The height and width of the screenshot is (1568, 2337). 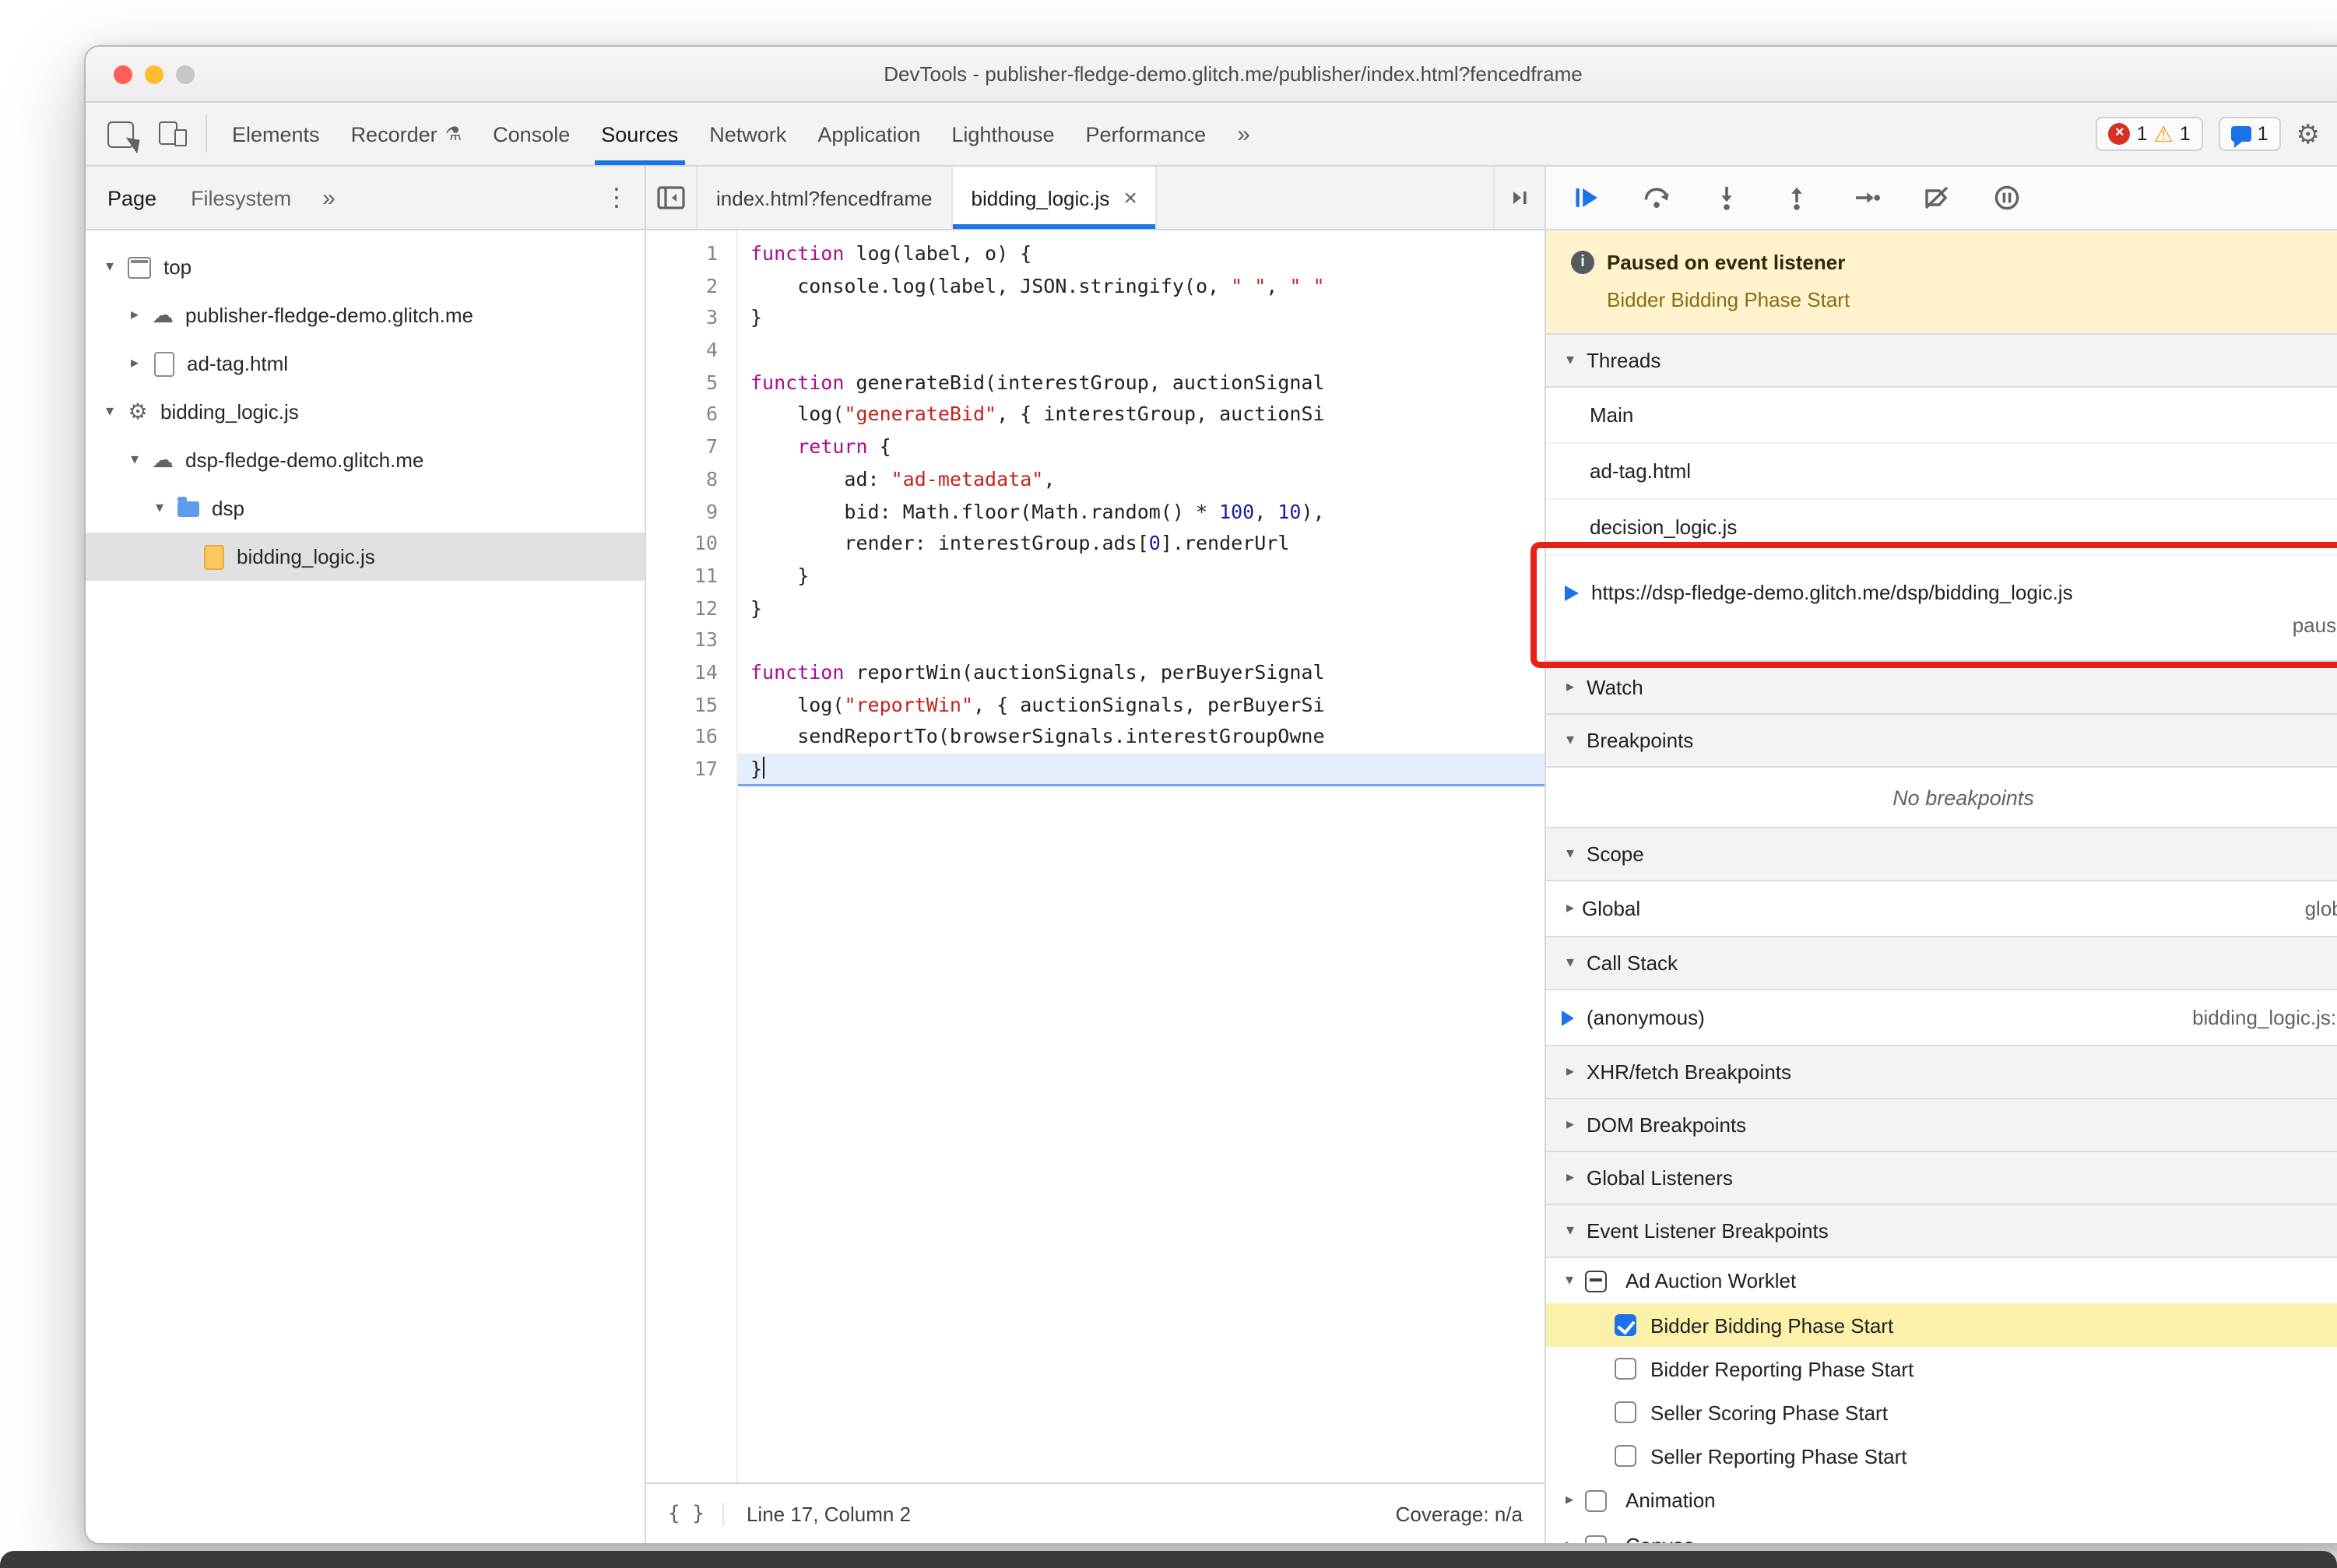 What do you see at coordinates (1942, 1018) in the screenshot?
I see `callstack-frame-anonymous: (anonymous) bidding_logic.js:17` at bounding box center [1942, 1018].